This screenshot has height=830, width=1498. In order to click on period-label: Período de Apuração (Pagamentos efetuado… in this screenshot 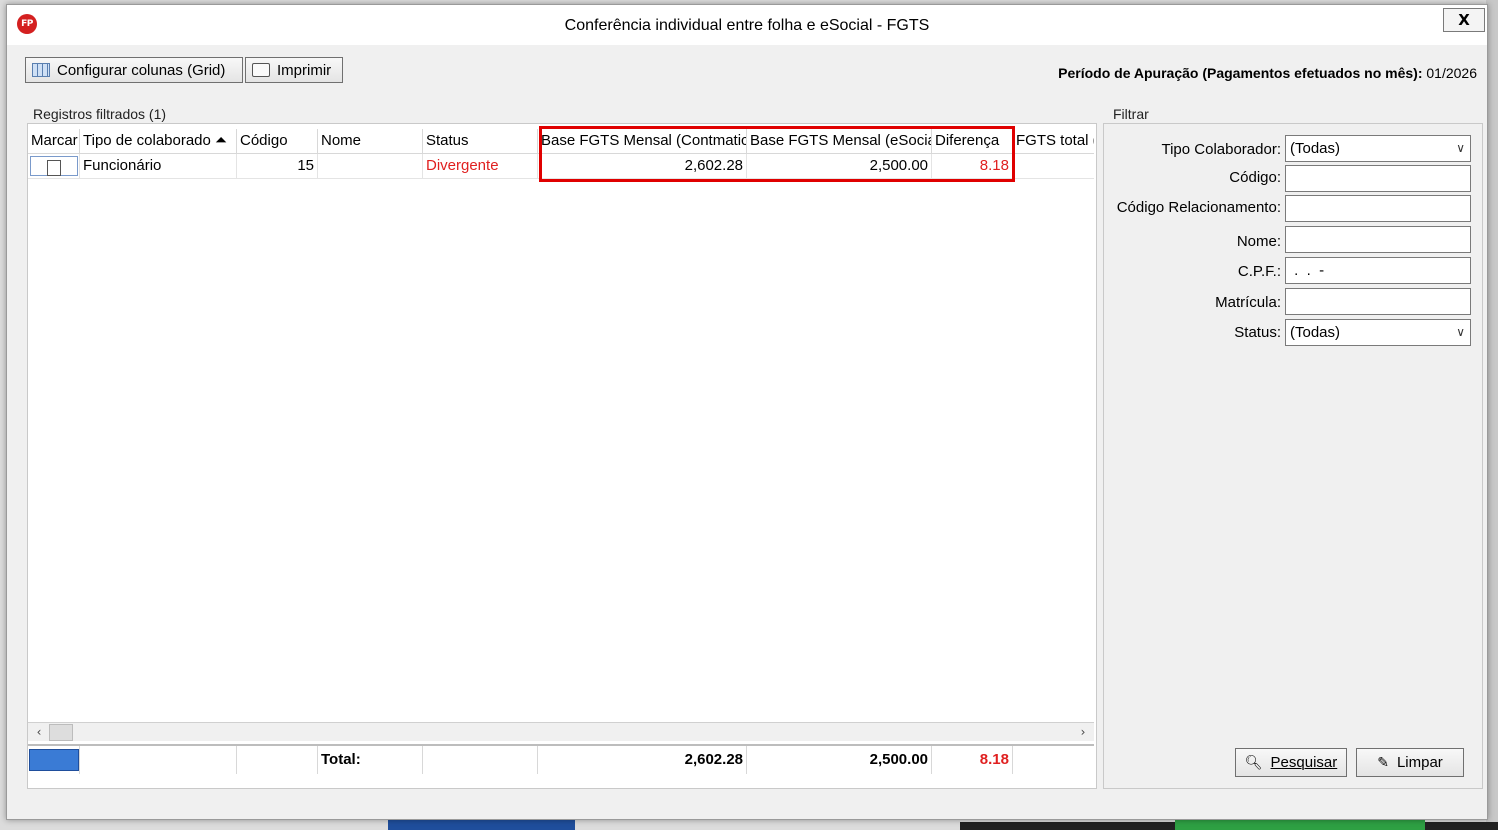, I will do `click(1240, 73)`.